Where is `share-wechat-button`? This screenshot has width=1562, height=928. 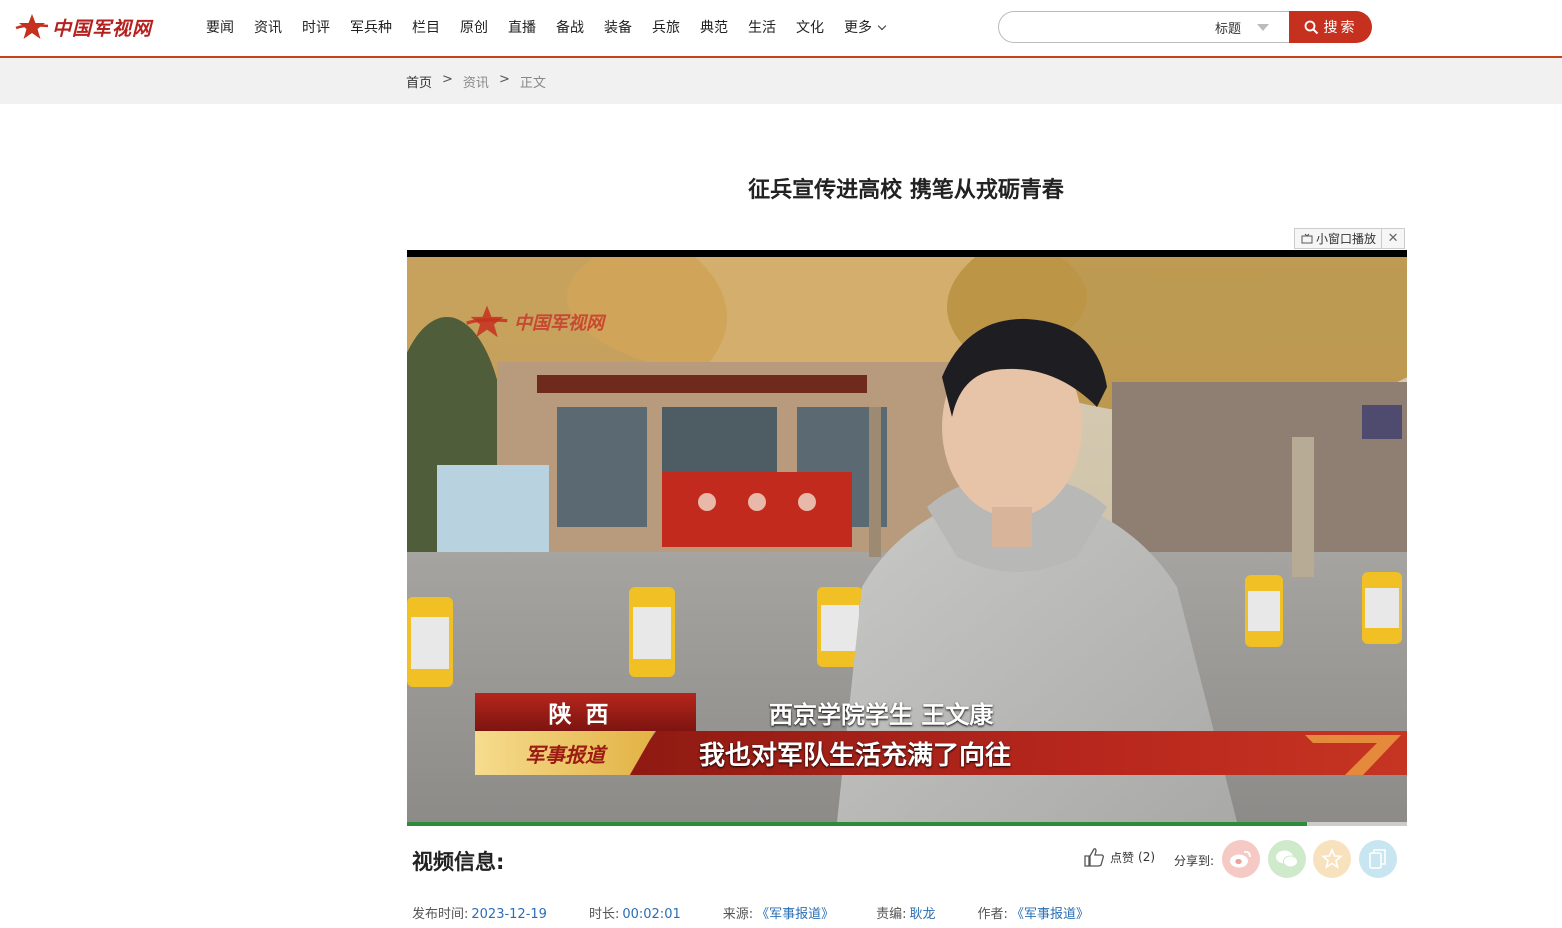
share-wechat-button is located at coordinates (1287, 859).